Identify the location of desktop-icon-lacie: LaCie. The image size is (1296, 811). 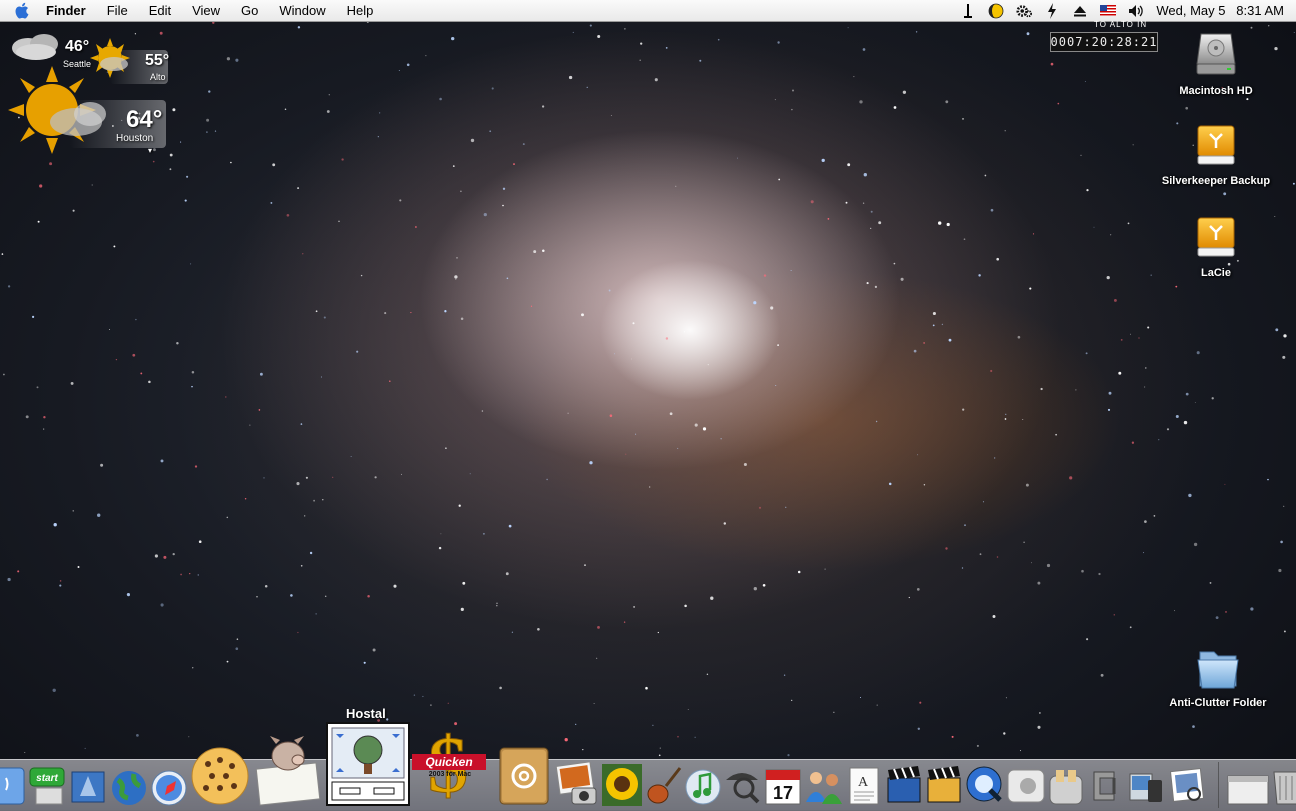
(1216, 246).